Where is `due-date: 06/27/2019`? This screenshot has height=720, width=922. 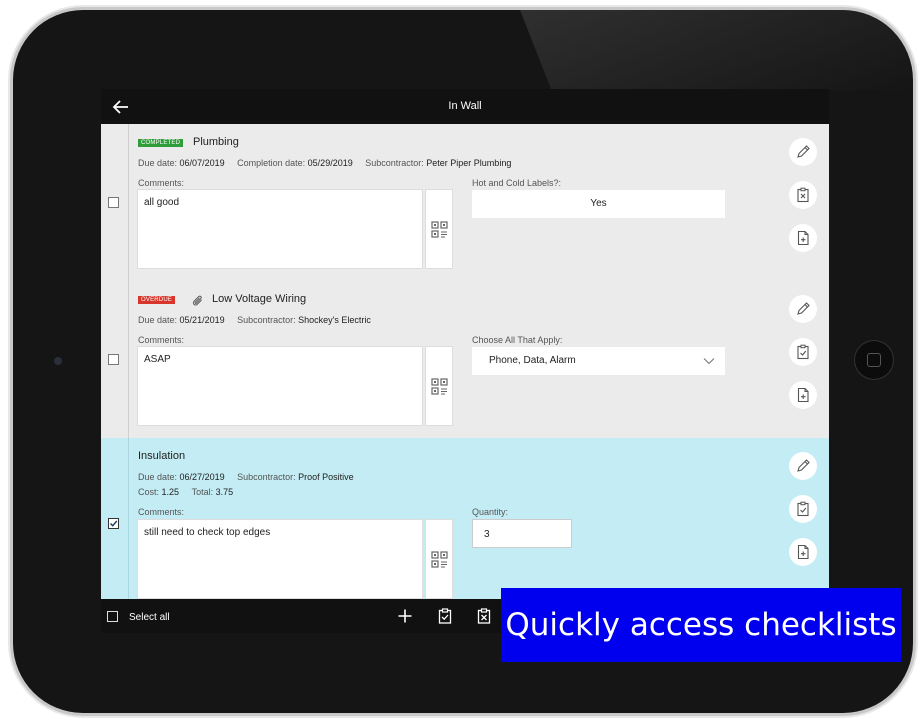
due-date: 06/27/2019 is located at coordinates (202, 477).